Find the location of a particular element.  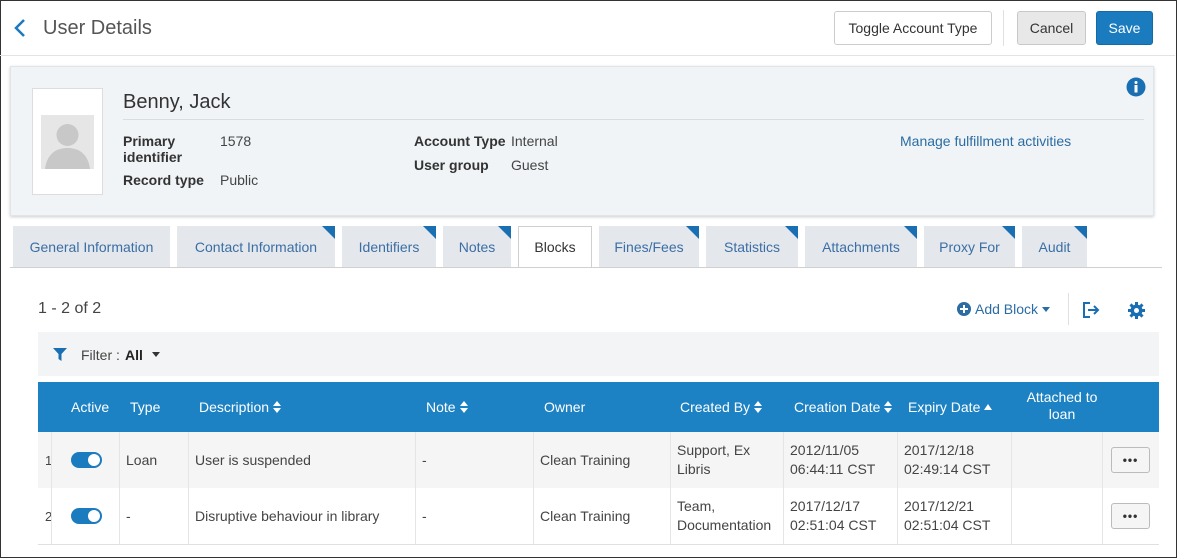

column-header-active: Active is located at coordinates (90, 407).